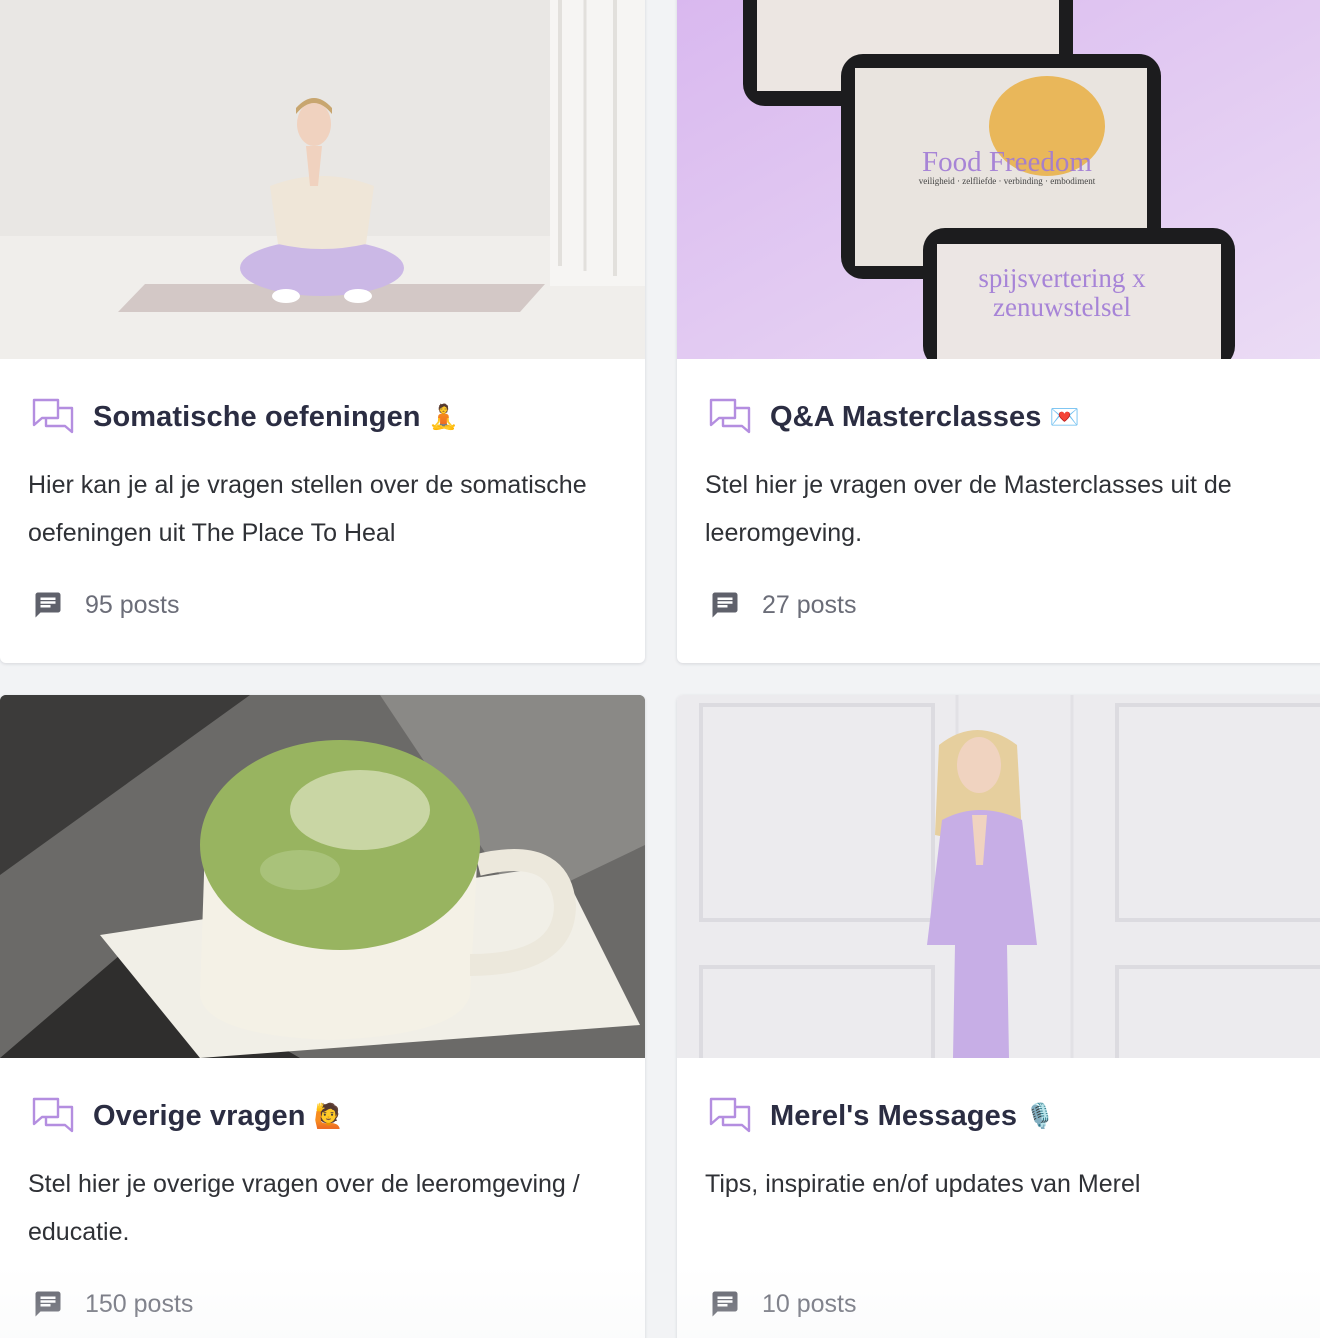  What do you see at coordinates (894, 1115) in the screenshot?
I see `channel-title: Merel's Messages` at bounding box center [894, 1115].